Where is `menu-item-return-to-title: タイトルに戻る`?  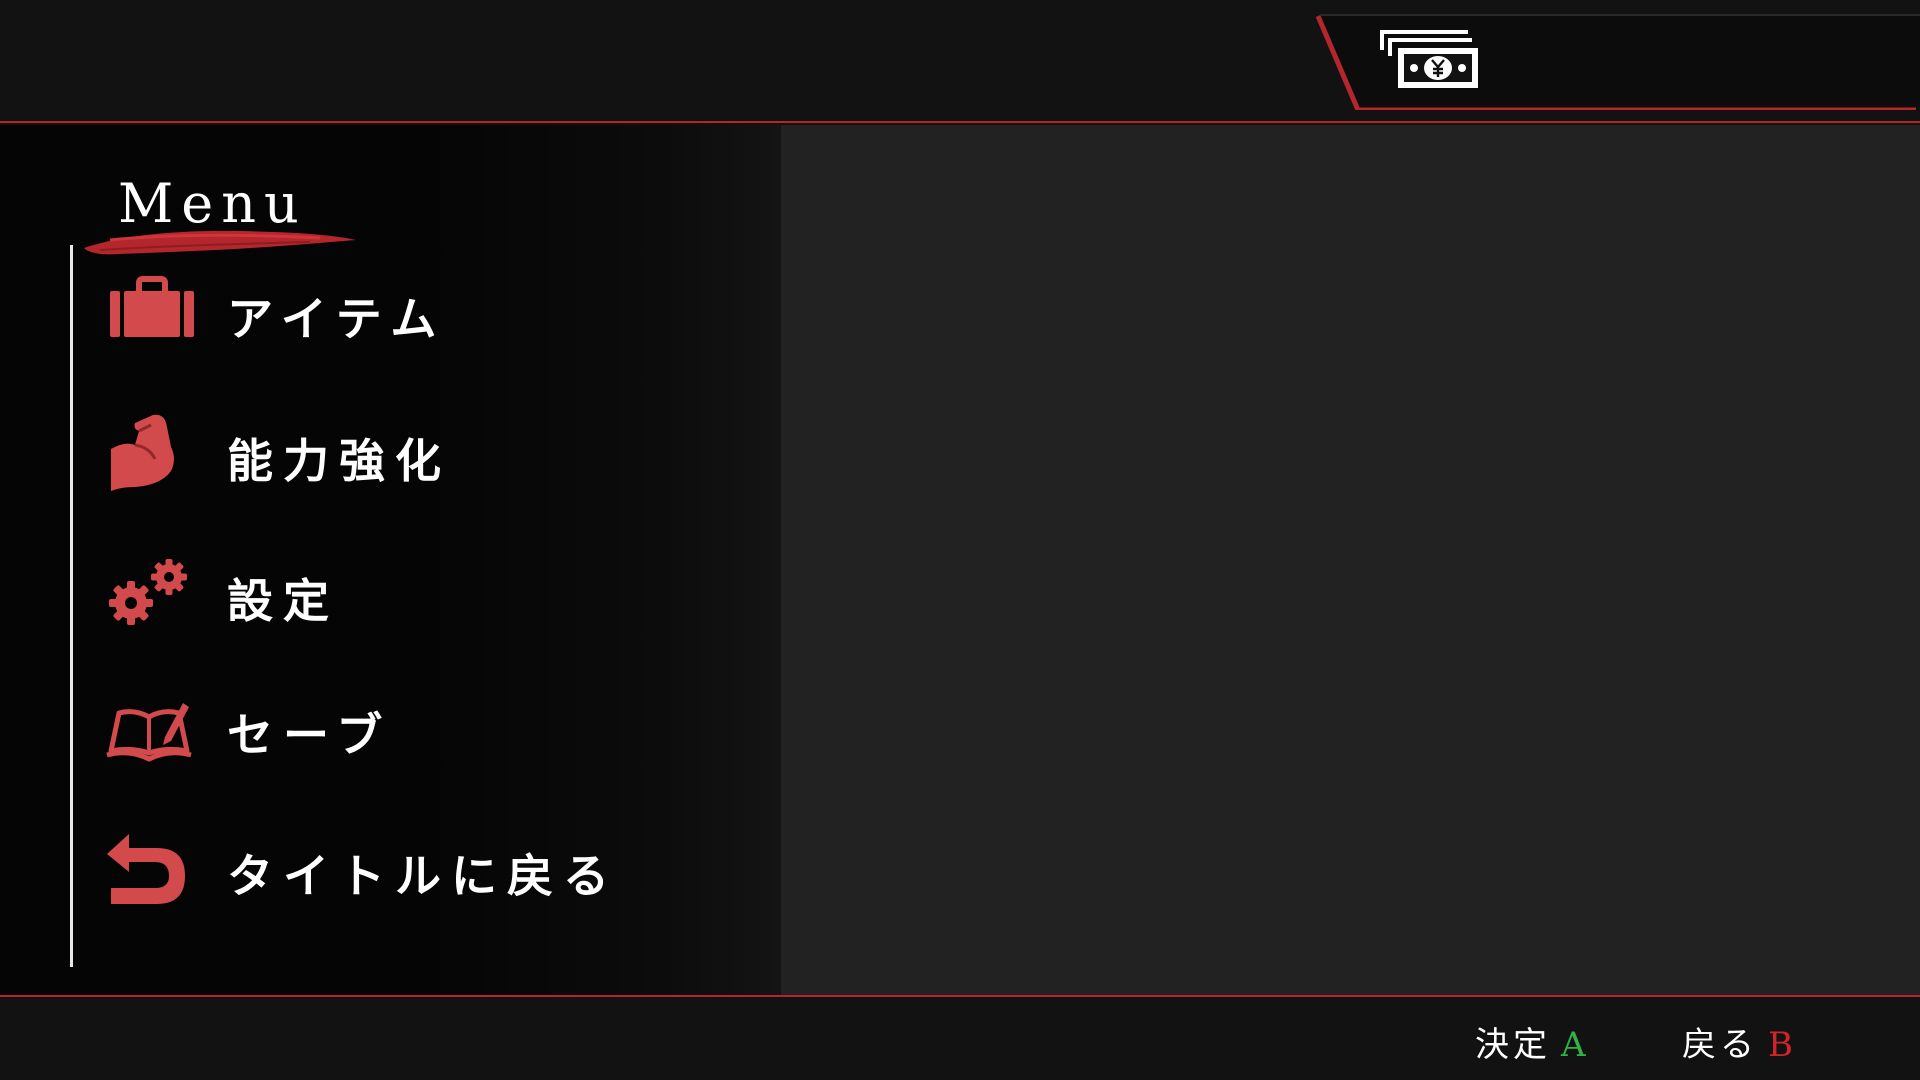
menu-item-return-to-title: タイトルに戻る is located at coordinates (385, 867).